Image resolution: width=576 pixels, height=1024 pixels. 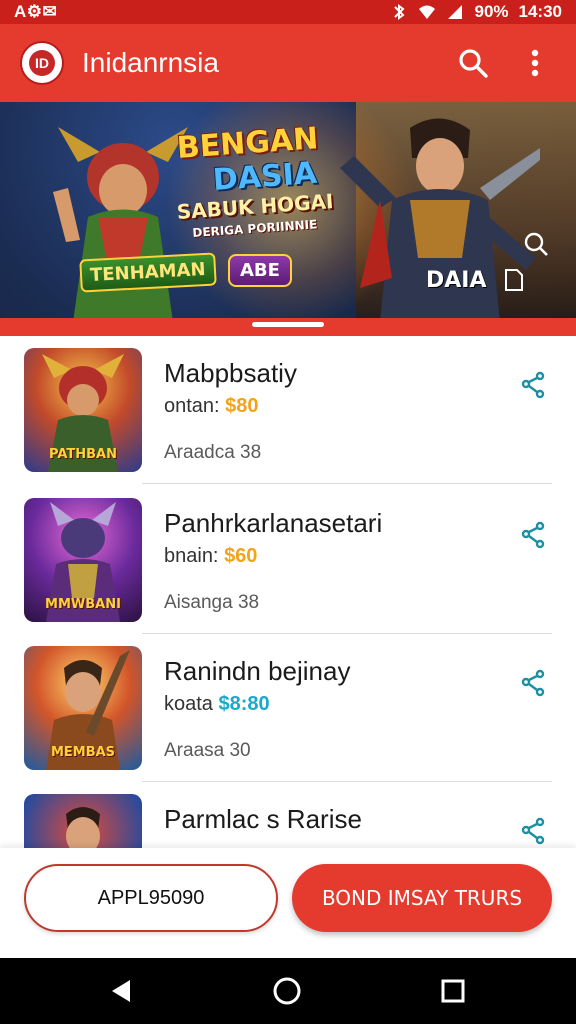 What do you see at coordinates (83, 752) in the screenshot?
I see `thumbnail-label: MEMBAS` at bounding box center [83, 752].